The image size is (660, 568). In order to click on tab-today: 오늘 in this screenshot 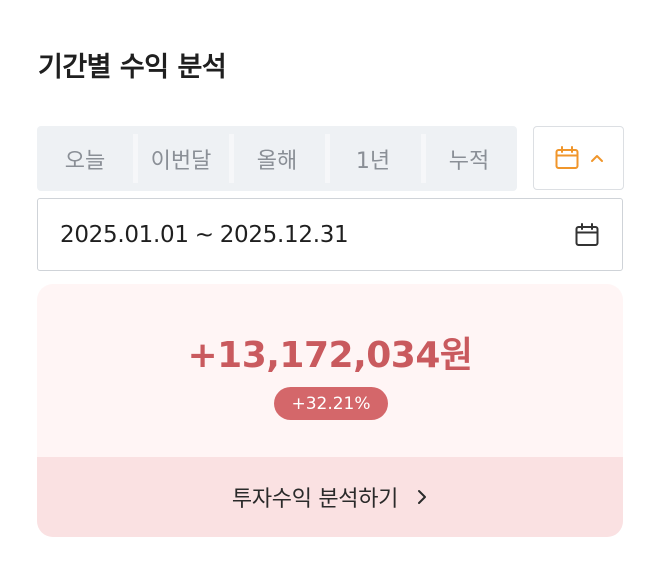, I will do `click(85, 158)`.